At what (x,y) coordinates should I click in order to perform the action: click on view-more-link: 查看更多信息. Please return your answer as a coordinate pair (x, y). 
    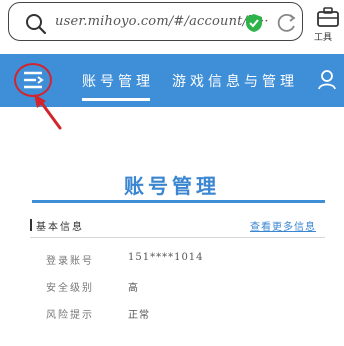
    Looking at the image, I should click on (283, 225).